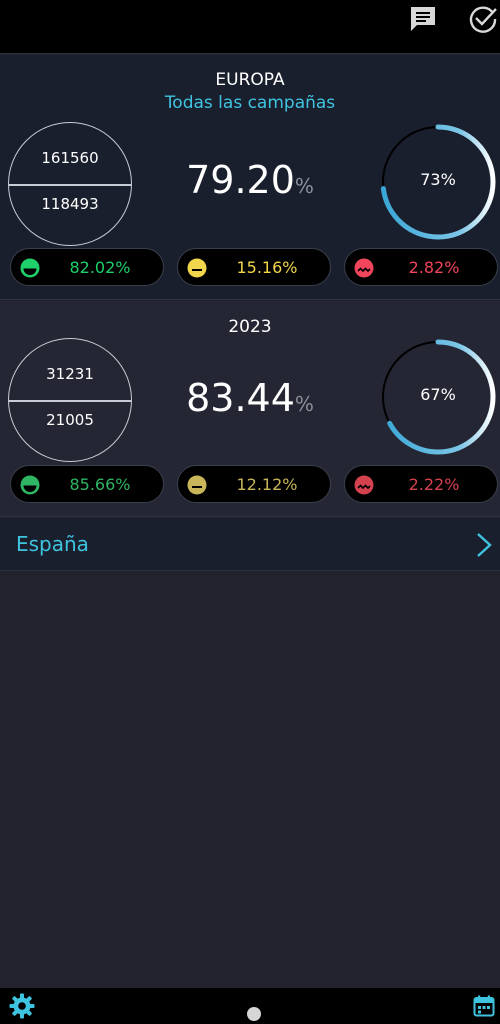  Describe the element at coordinates (70, 374) in the screenshot. I see `count-total: 31231` at that location.